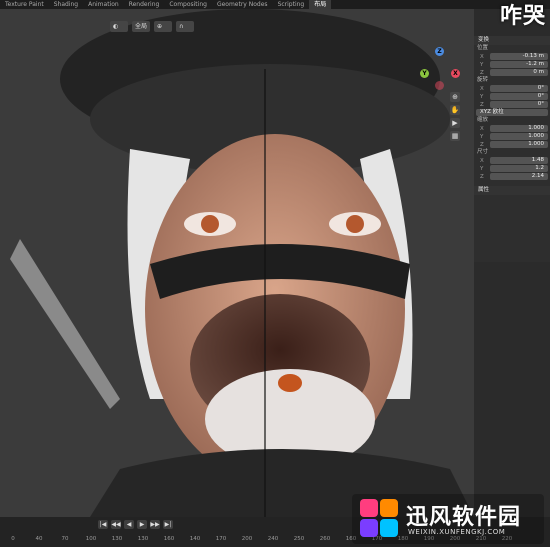 This screenshot has height=547, width=550. Describe the element at coordinates (519, 136) in the screenshot. I see `scale-y-field: 1.000` at that location.